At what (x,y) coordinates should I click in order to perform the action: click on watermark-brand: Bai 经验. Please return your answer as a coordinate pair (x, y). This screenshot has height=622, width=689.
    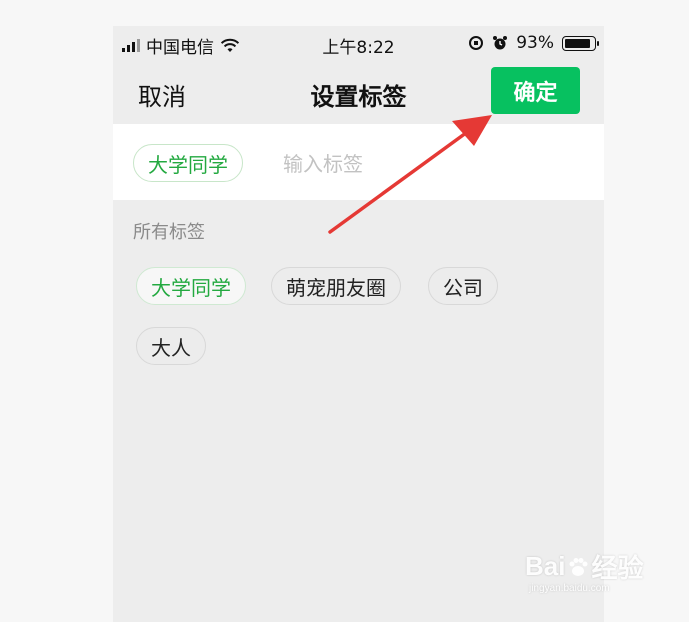
    Looking at the image, I should click on (584, 566).